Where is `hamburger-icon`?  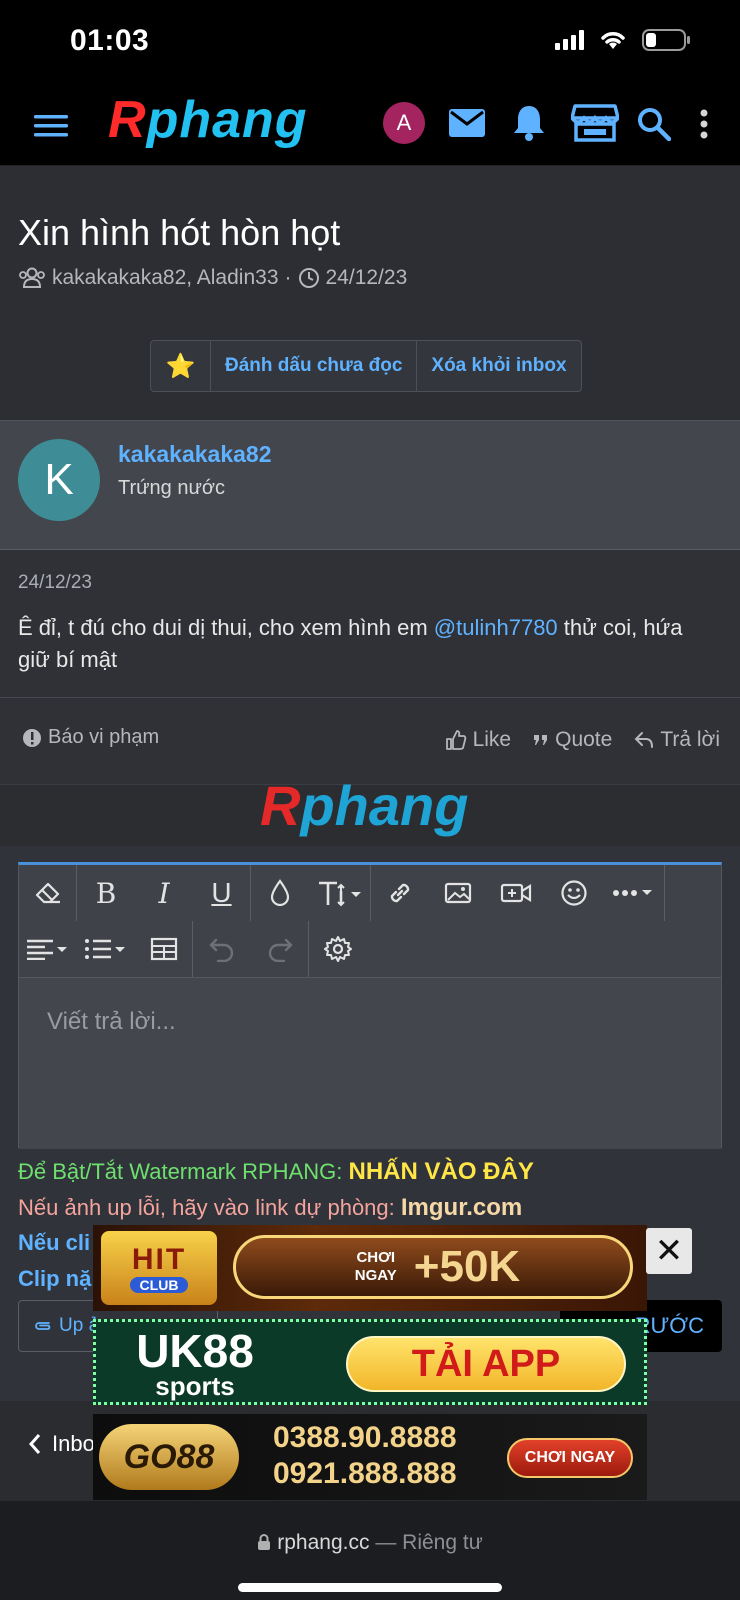
hamburger-icon is located at coordinates (51, 126).